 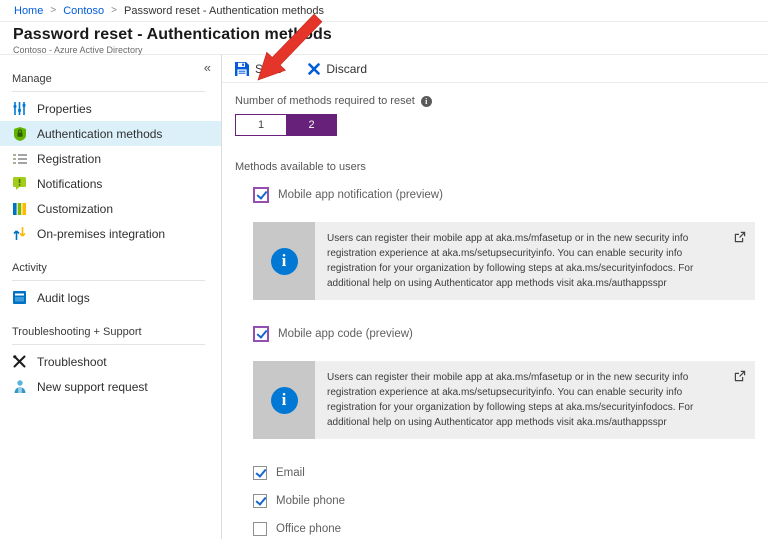 I want to click on notification-icon, so click(x=19, y=183).